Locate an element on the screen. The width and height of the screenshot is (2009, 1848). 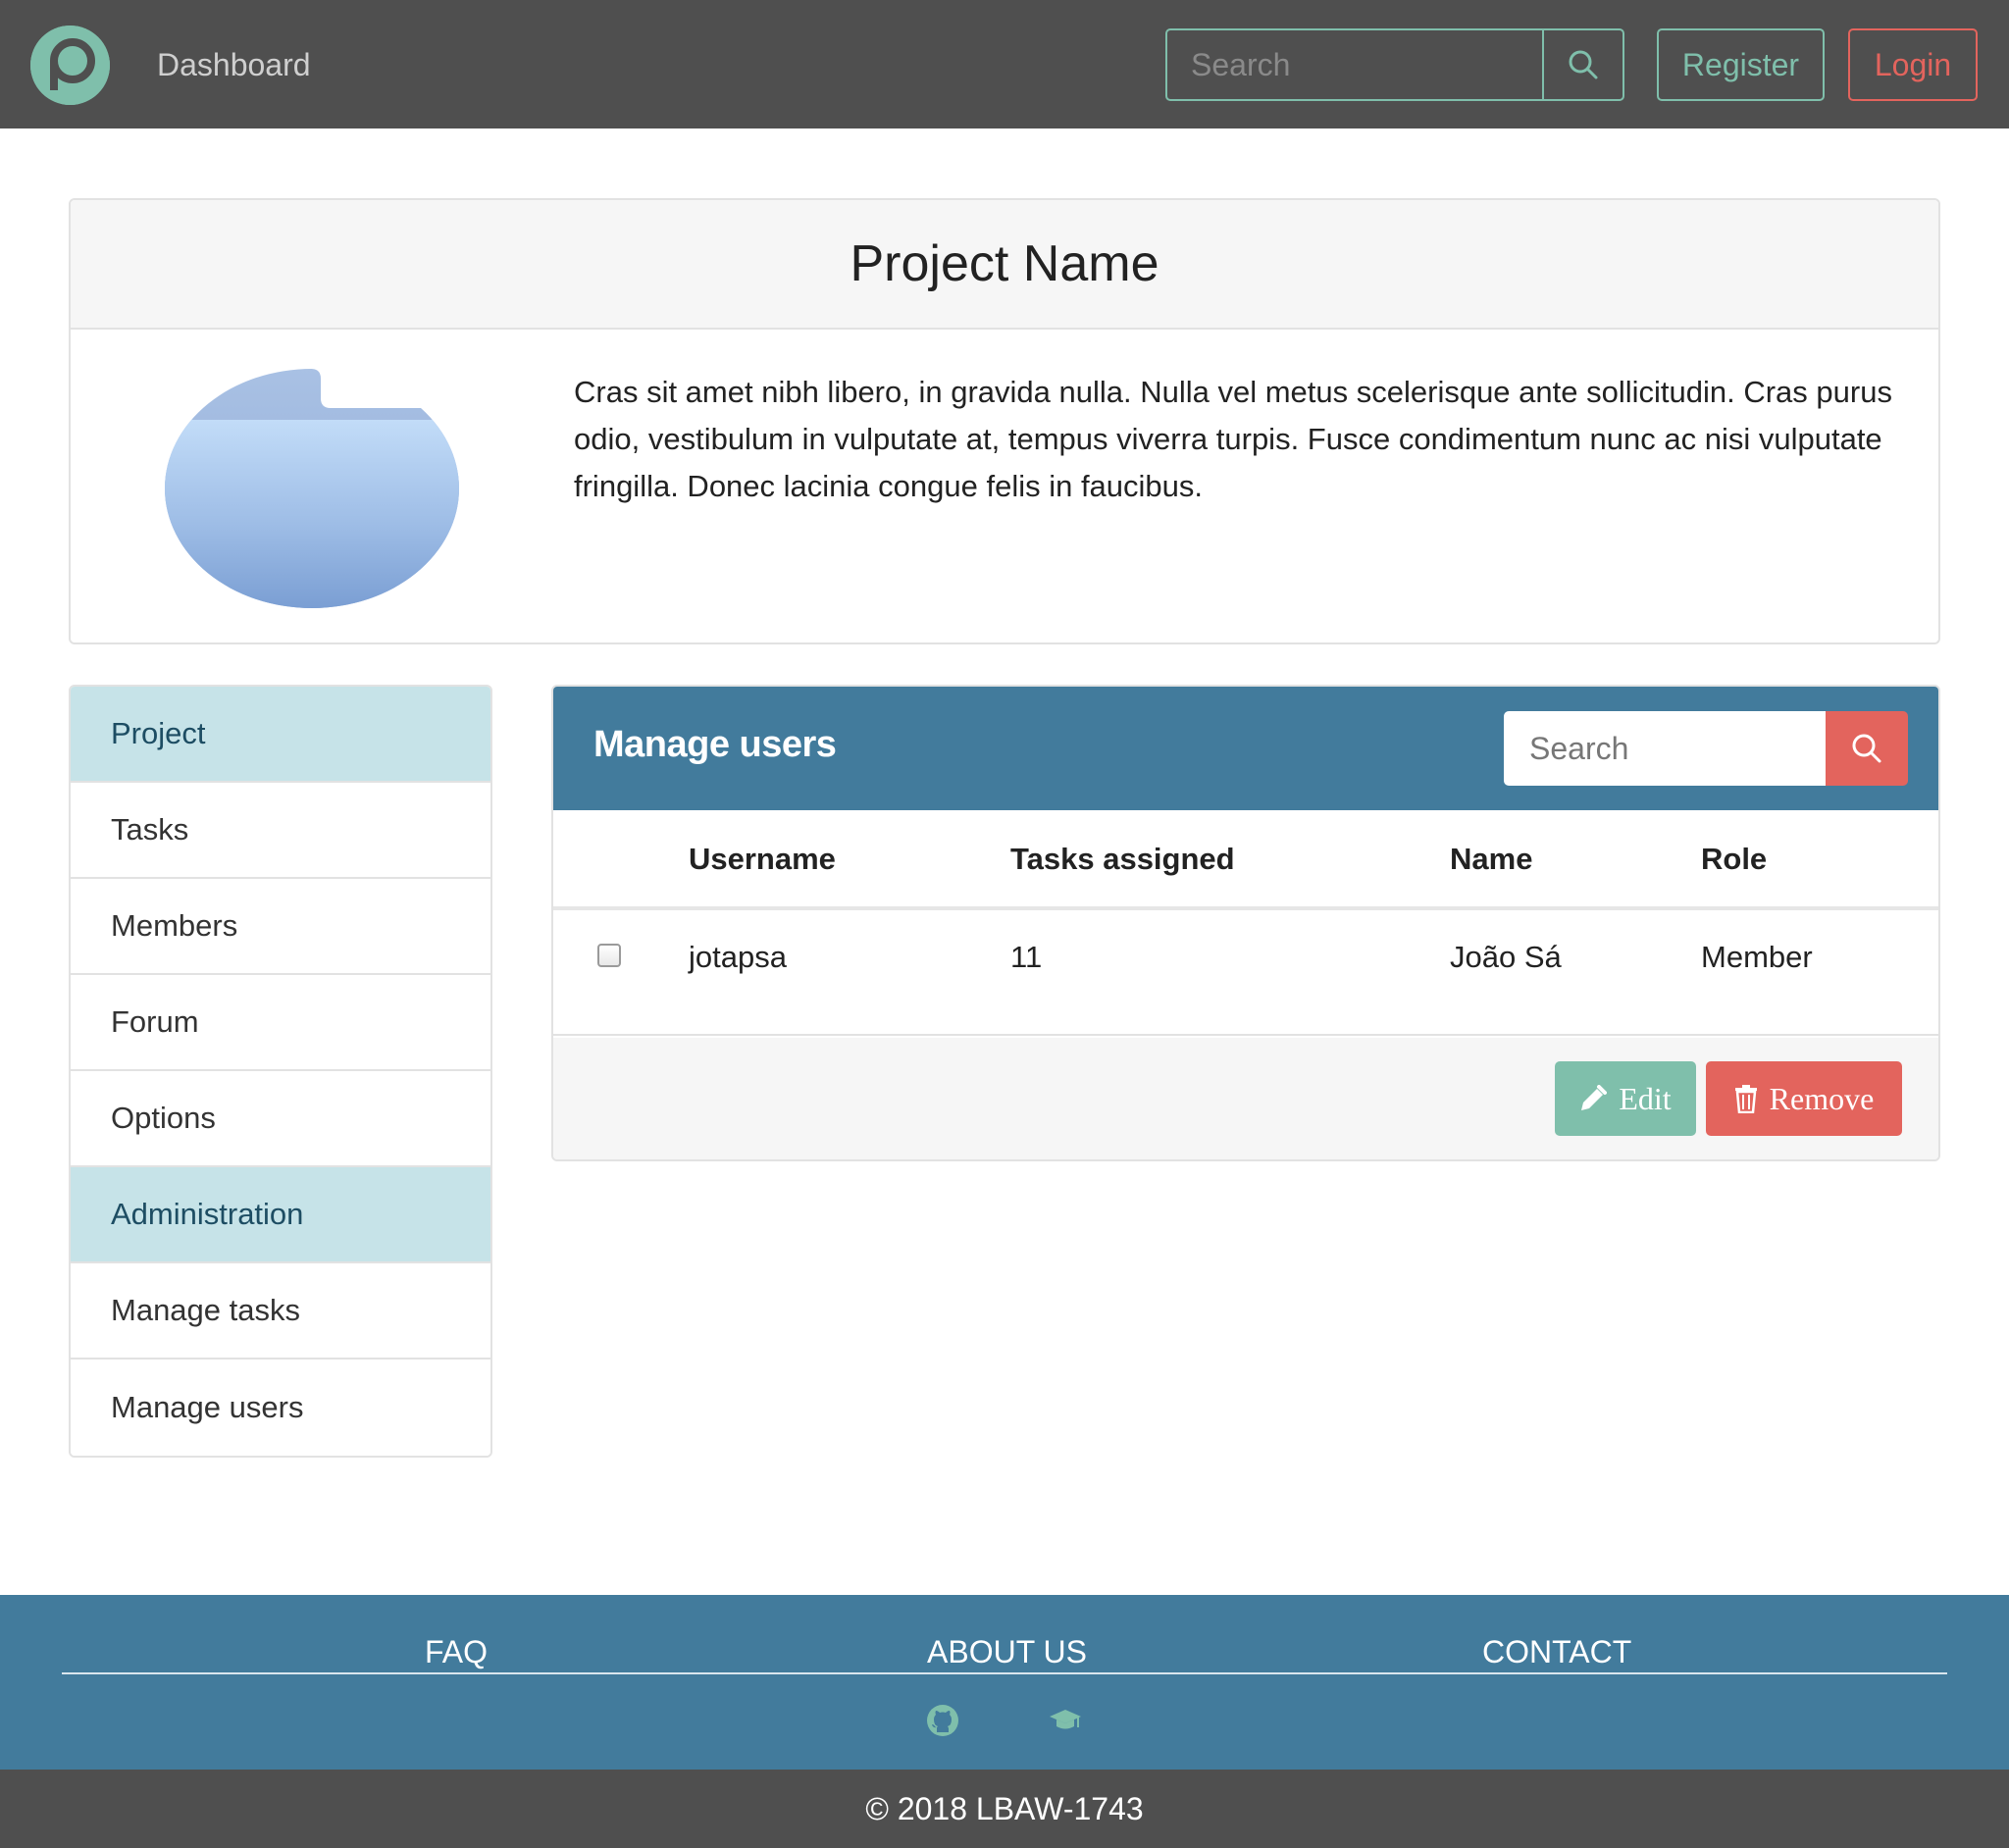
sidebar-item-options: Options is located at coordinates (280, 1119).